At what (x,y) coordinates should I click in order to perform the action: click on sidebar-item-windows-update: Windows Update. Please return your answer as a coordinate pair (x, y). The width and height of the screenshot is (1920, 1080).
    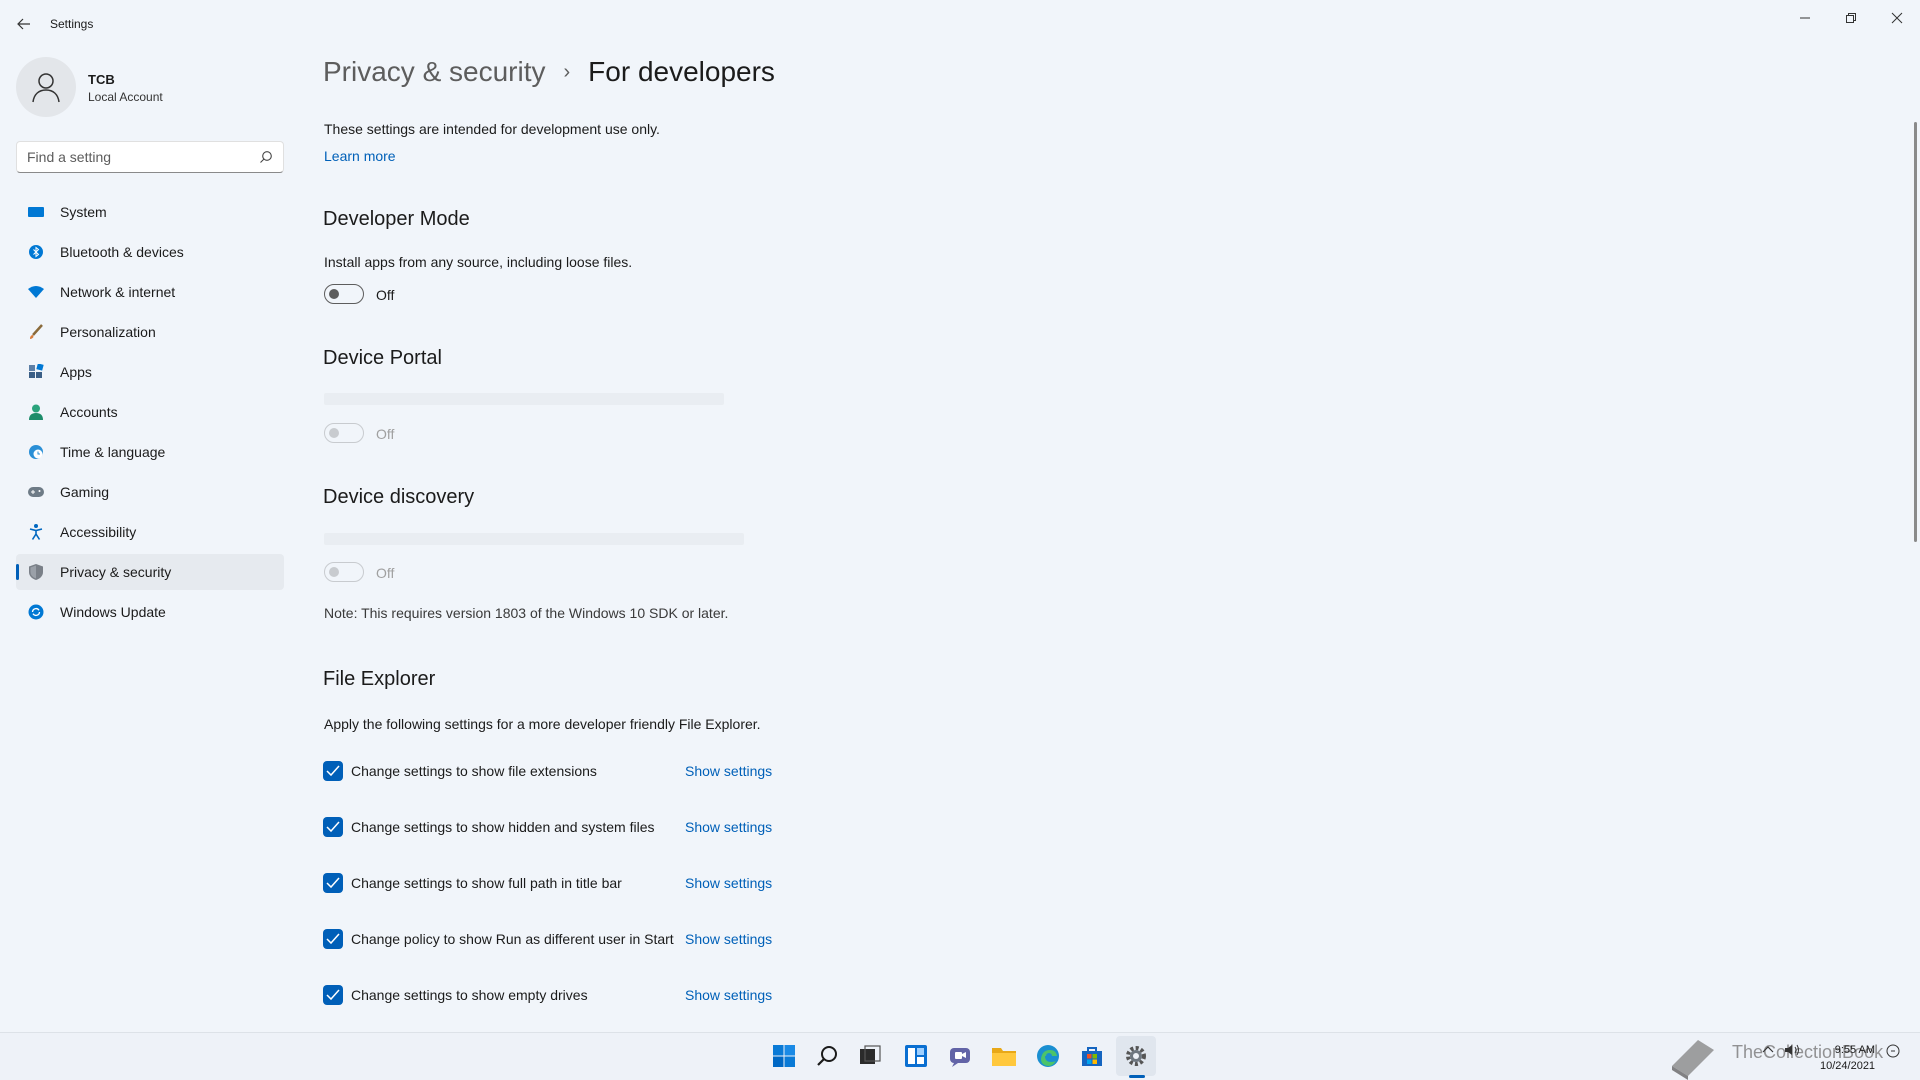
    Looking at the image, I should click on (150, 612).